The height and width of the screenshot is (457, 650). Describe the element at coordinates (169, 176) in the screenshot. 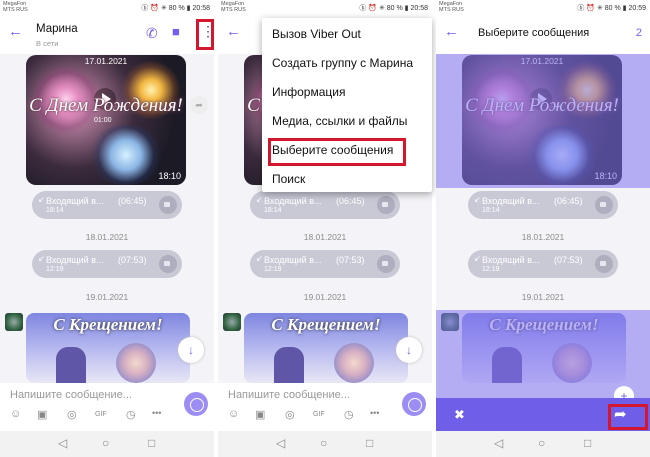

I see `message-time: 18:10` at that location.